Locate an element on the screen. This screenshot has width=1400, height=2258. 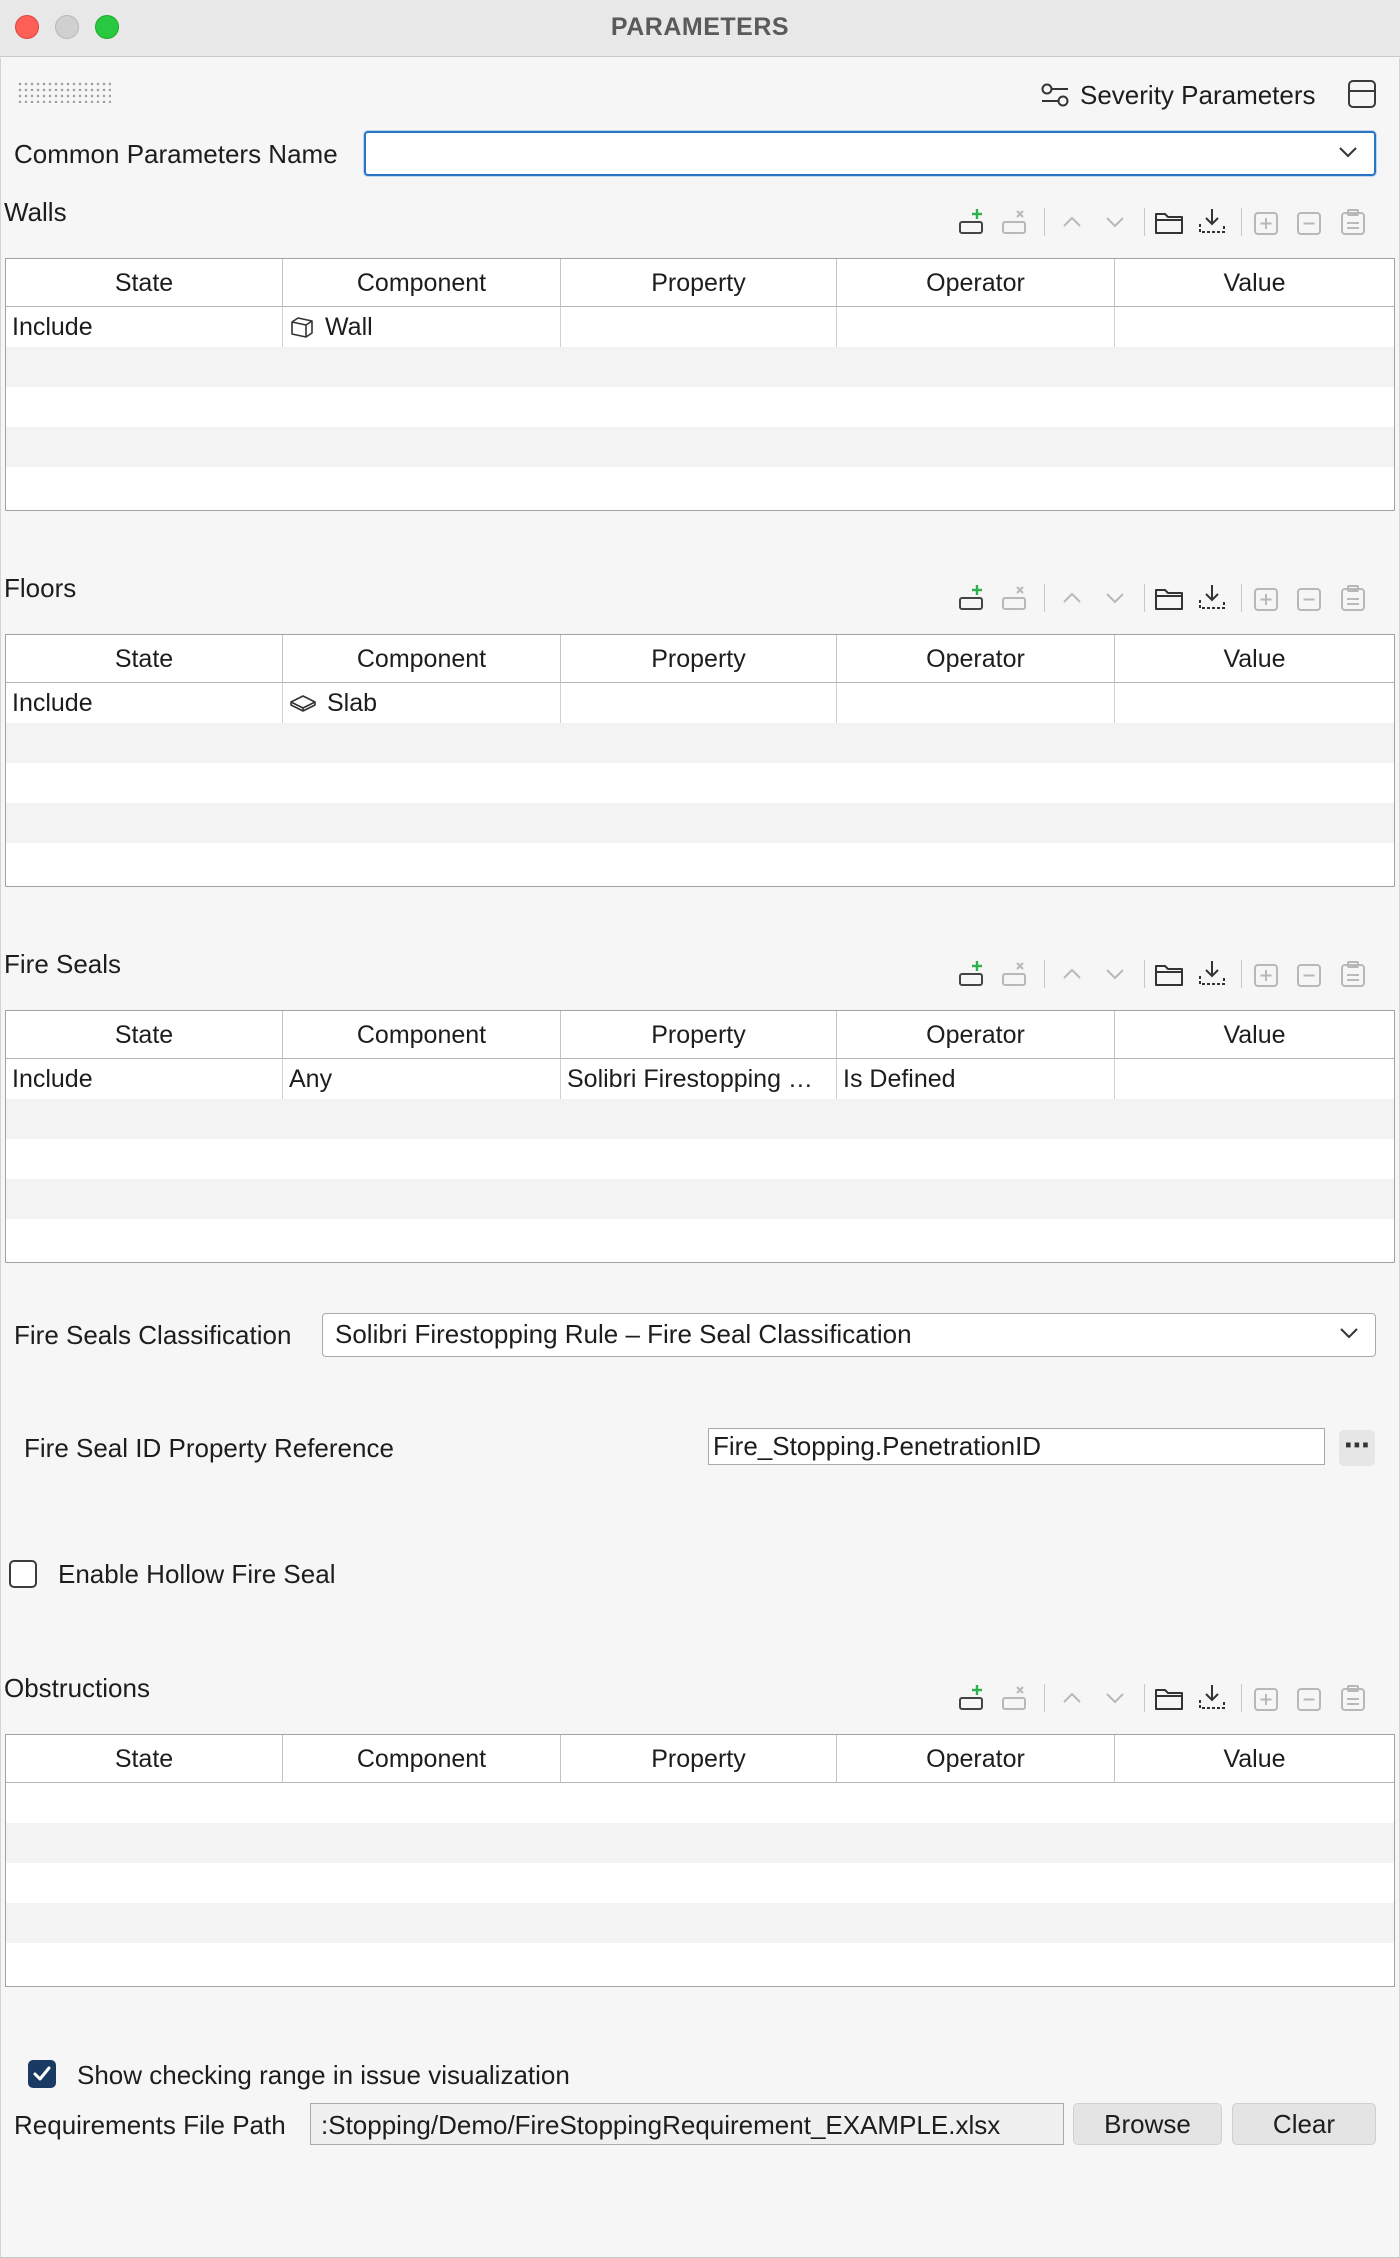
cell-component: Wall is located at coordinates (422, 327).